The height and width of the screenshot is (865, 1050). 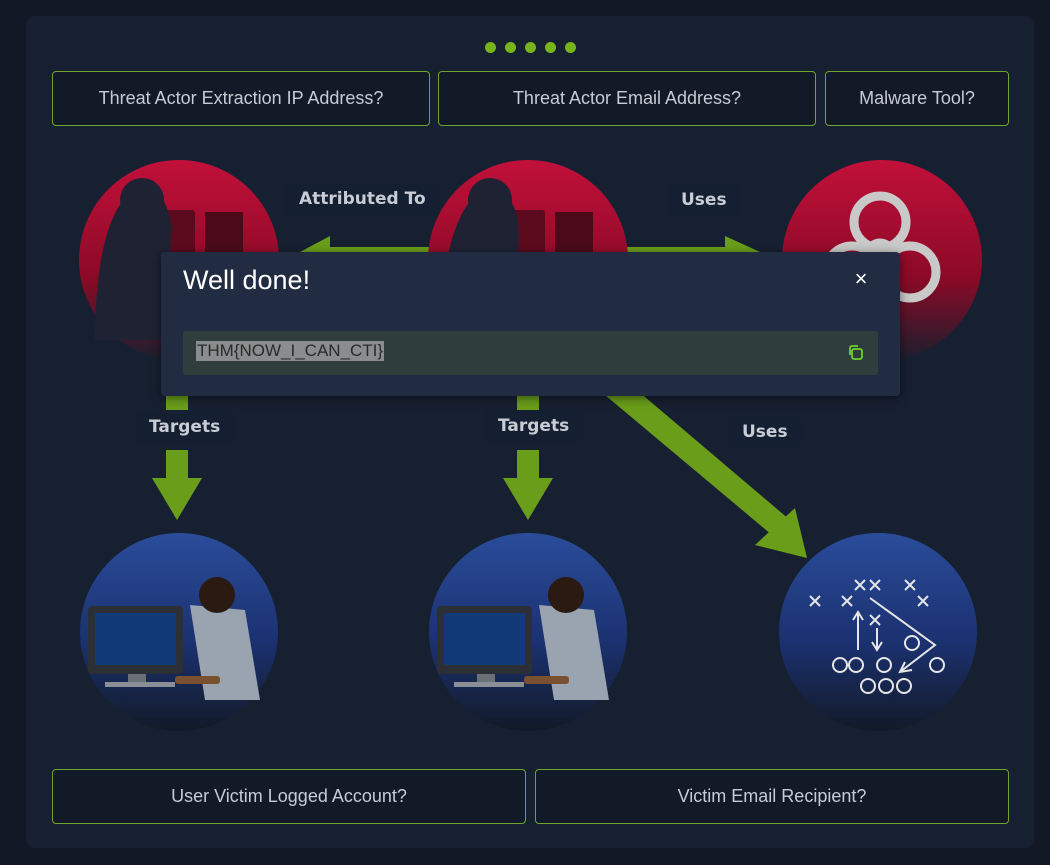 I want to click on relation-targets-left-label: Targets, so click(x=185, y=427).